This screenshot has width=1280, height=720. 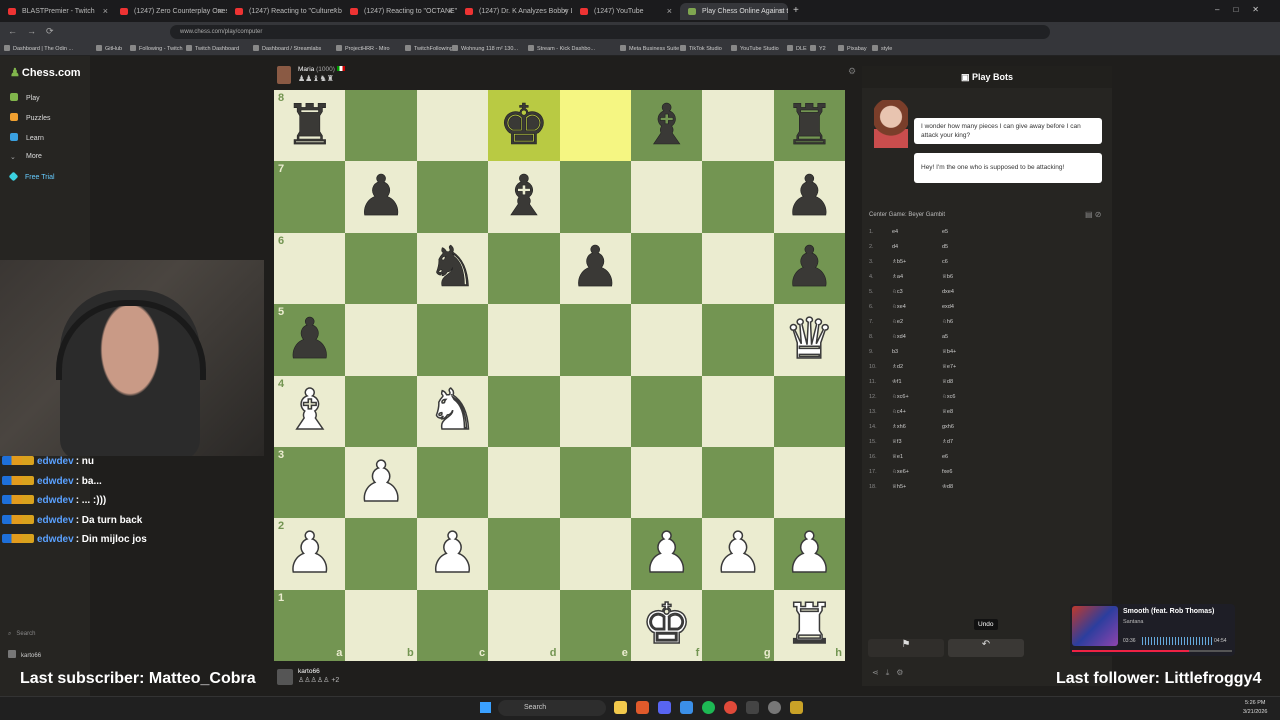 I want to click on white-bishop-icon: ♝, so click(x=310, y=411).